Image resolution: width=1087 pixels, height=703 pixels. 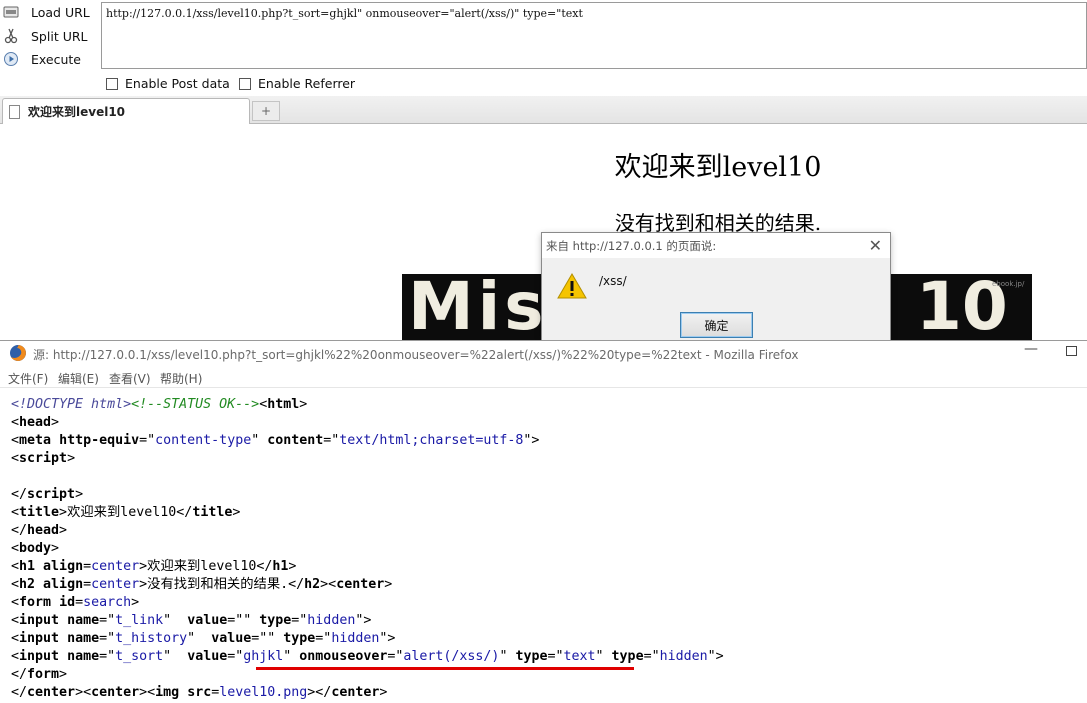 I want to click on enable-referrer-label: Enable Referrer, so click(x=307, y=83).